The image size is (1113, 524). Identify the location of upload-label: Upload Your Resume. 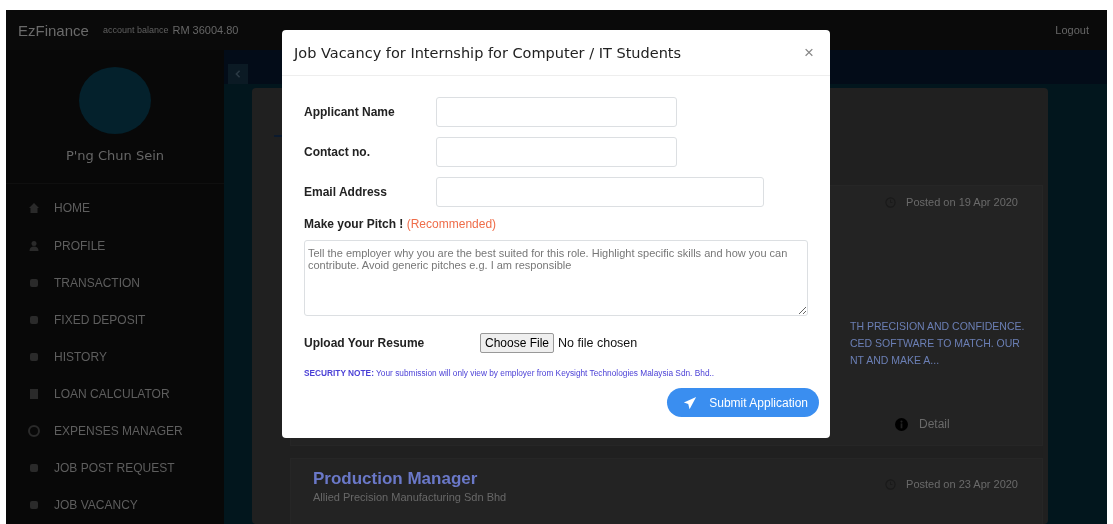
(365, 343).